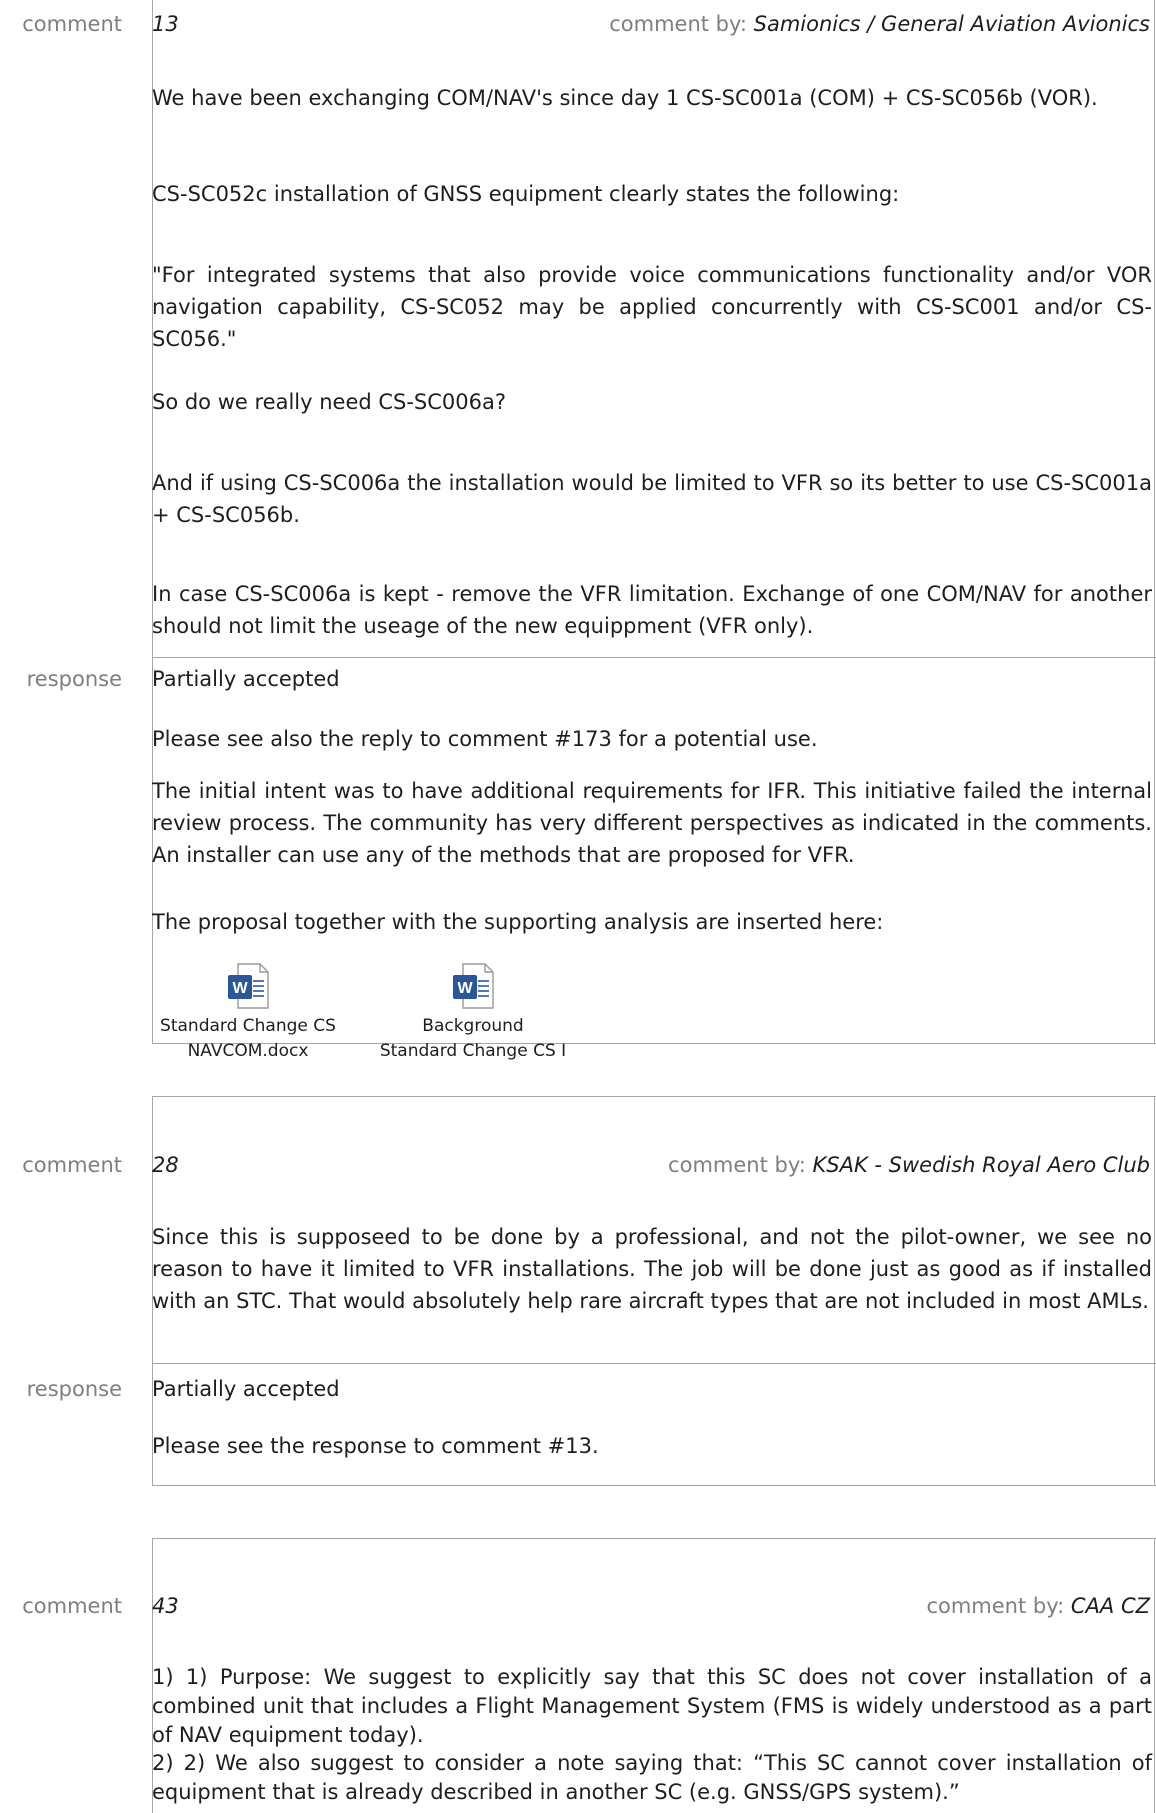 The height and width of the screenshot is (1813, 1156). Describe the element at coordinates (248, 1013) in the screenshot. I see `attachment-standard-change-navcom: W Standard Change CS NAVCOM.docx` at that location.